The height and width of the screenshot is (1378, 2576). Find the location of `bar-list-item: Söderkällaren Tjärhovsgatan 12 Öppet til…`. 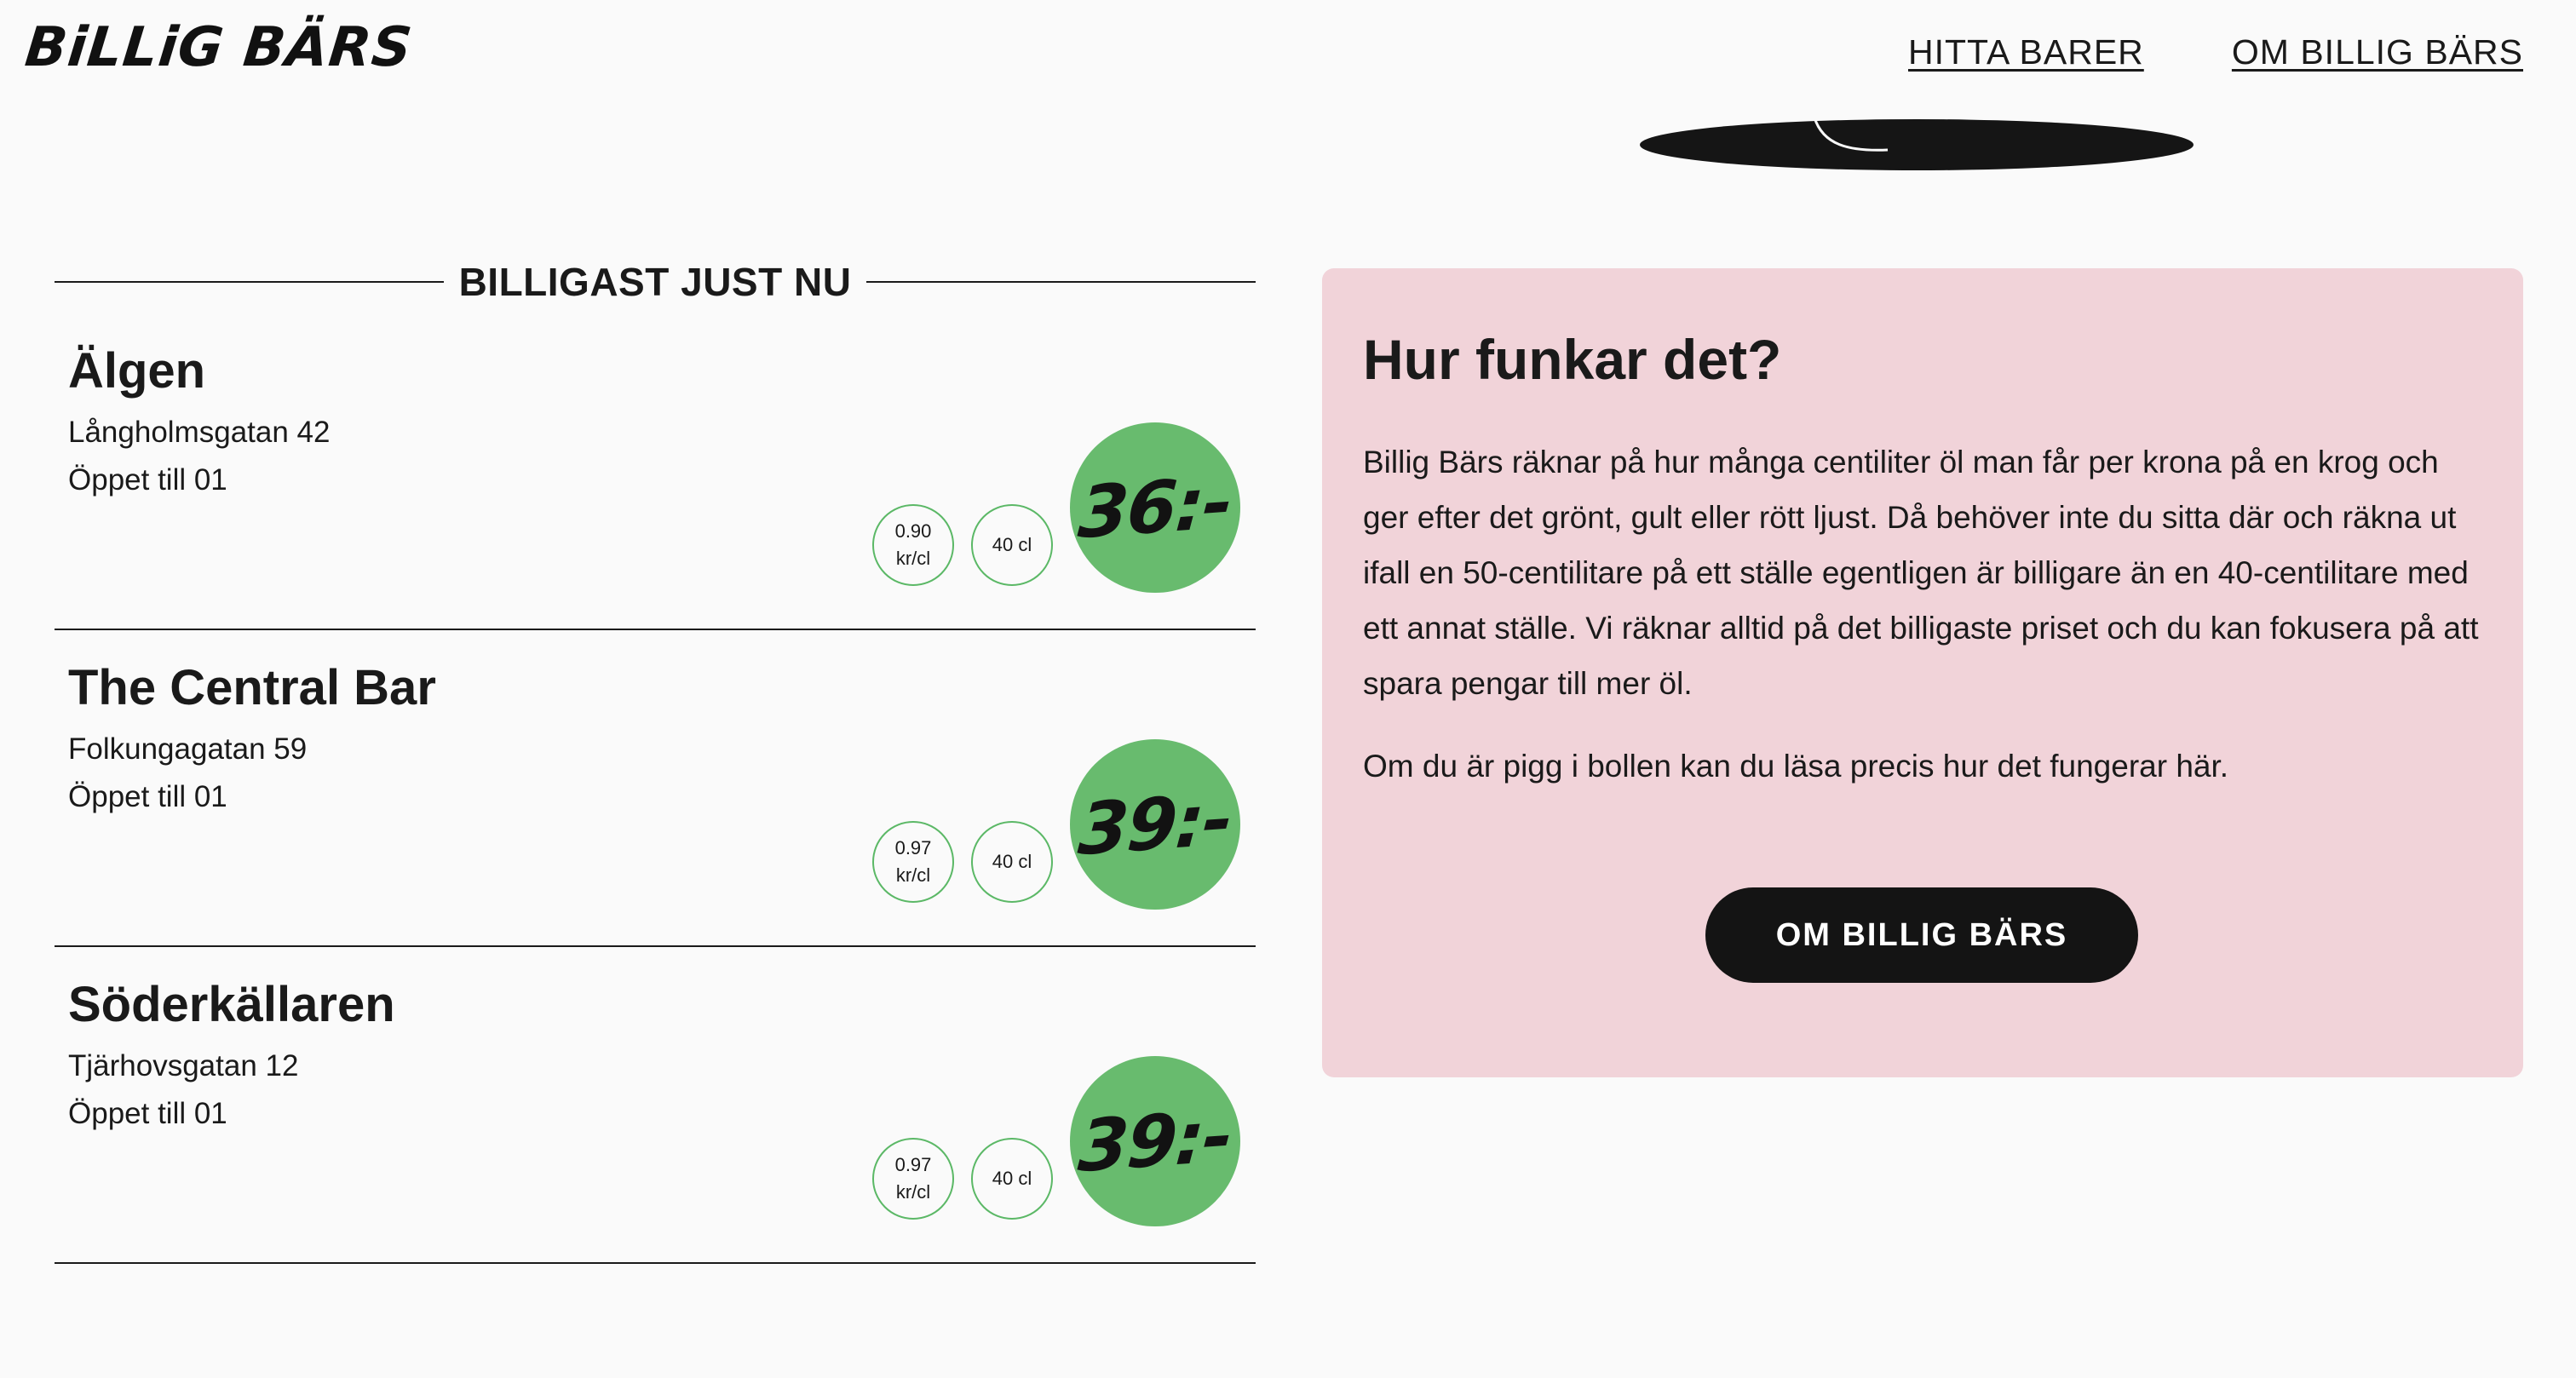

bar-list-item: Söderkällaren Tjärhovsgatan 12 Öppet til… is located at coordinates (656, 1105).